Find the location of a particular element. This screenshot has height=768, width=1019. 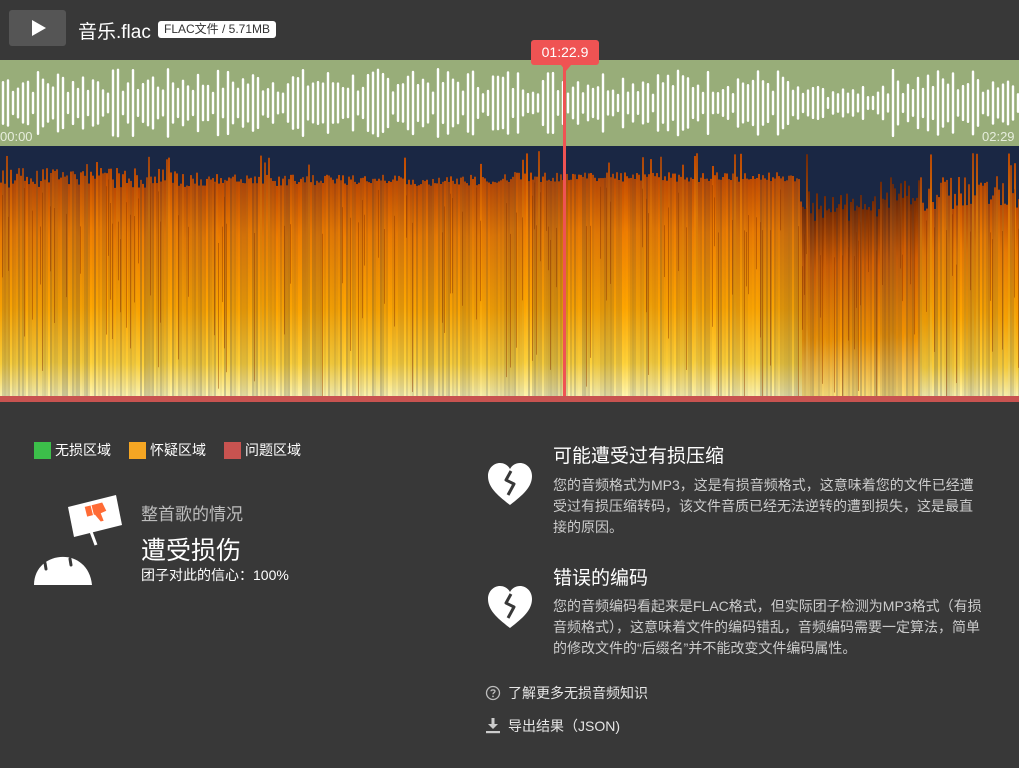

export-json-link: 导出结果（JSON) is located at coordinates (552, 726).